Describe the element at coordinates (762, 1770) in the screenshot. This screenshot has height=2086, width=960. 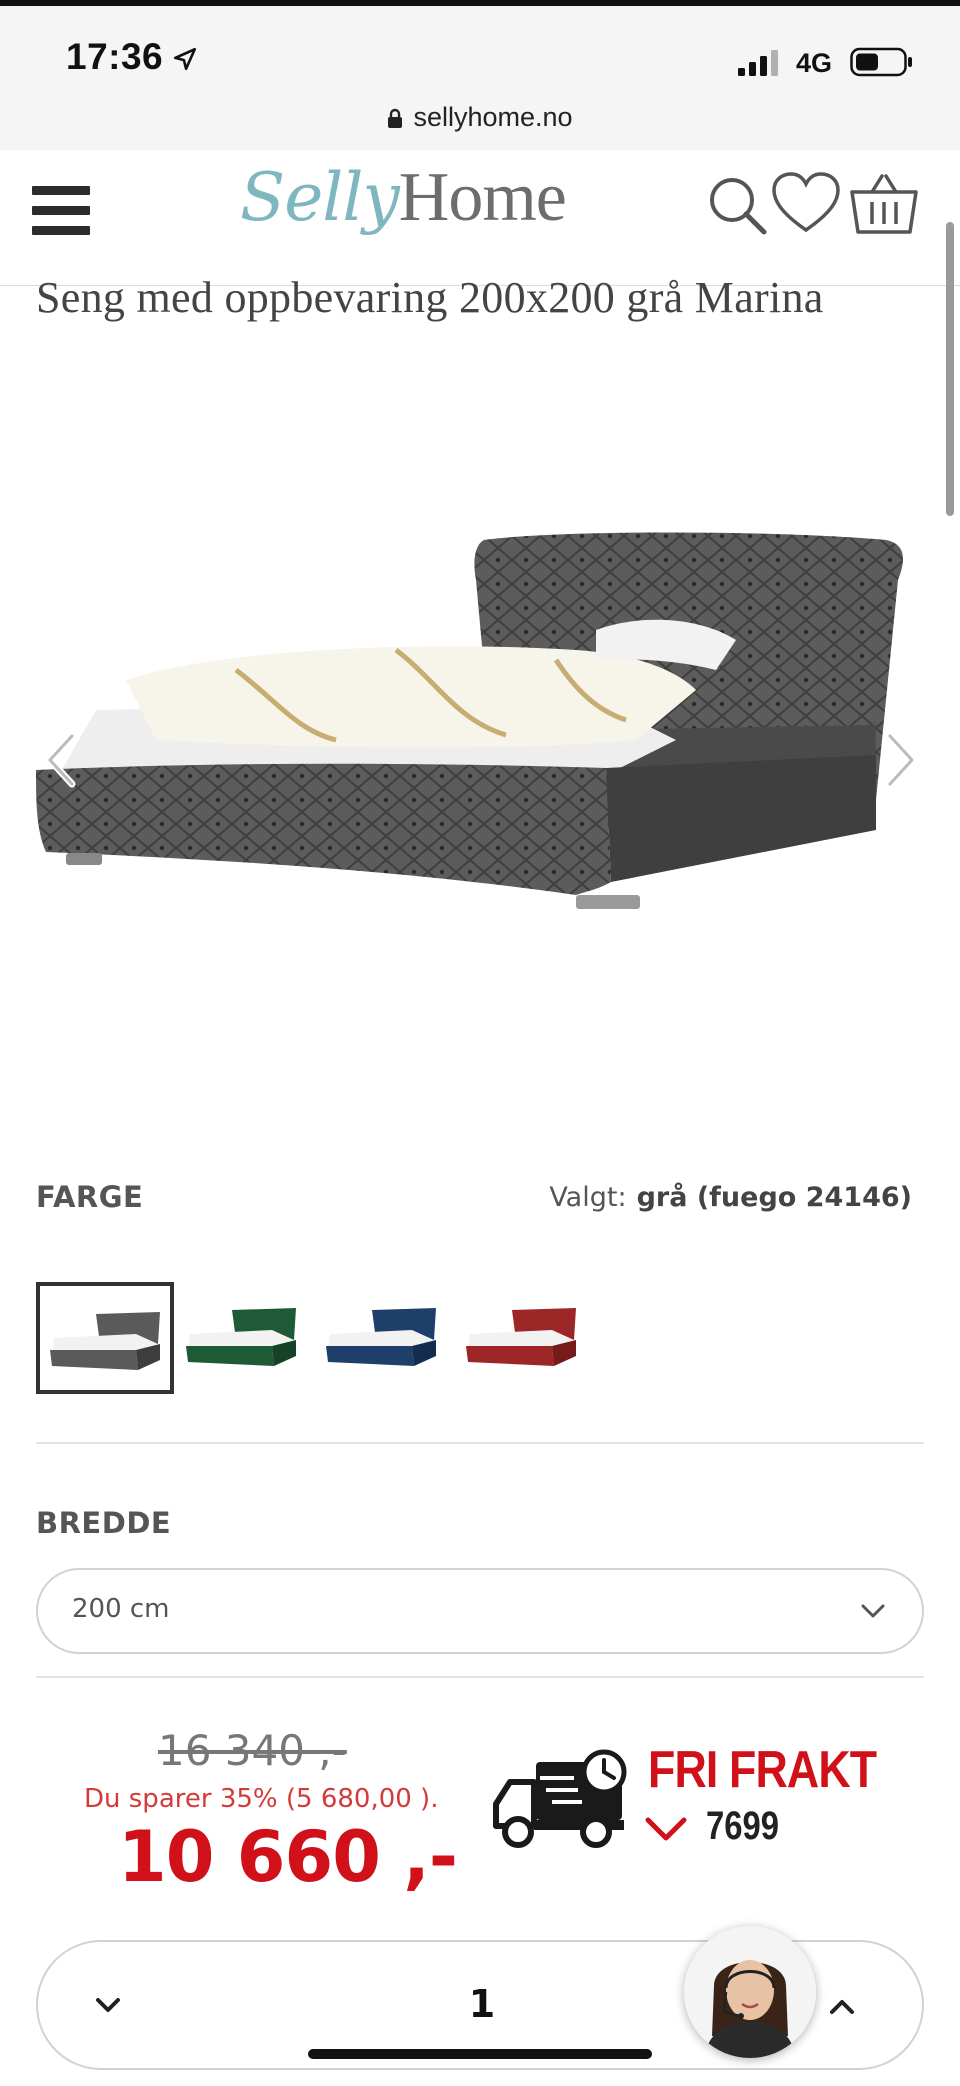
I see `free-shipping-label: FRI FRAKT` at that location.